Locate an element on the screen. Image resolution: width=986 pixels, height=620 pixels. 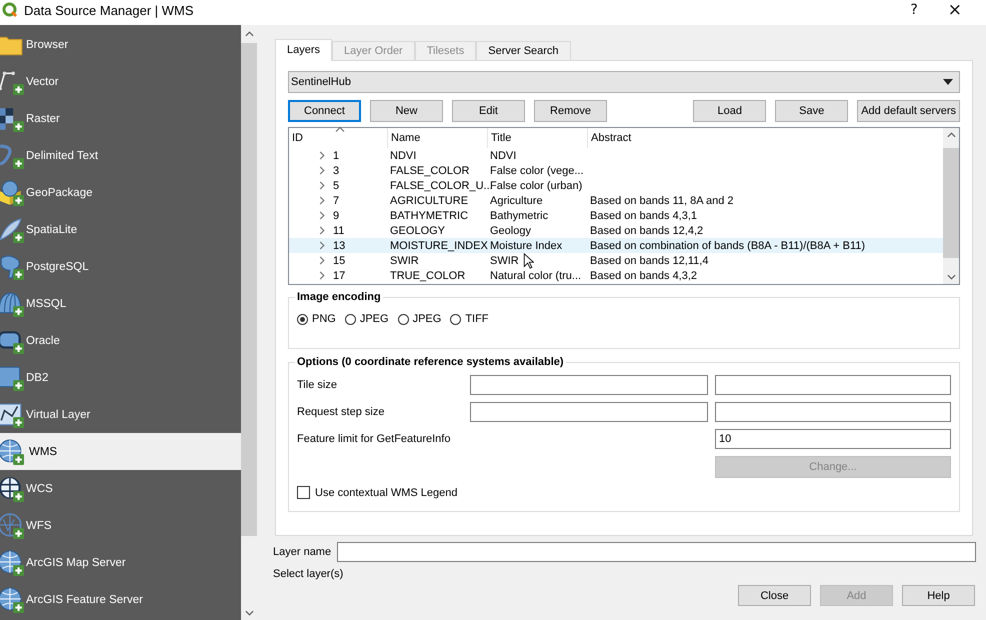
table-cell: Based on combination of bands (B8A - B11)/(B8A + B11) is located at coordinates (728, 246).